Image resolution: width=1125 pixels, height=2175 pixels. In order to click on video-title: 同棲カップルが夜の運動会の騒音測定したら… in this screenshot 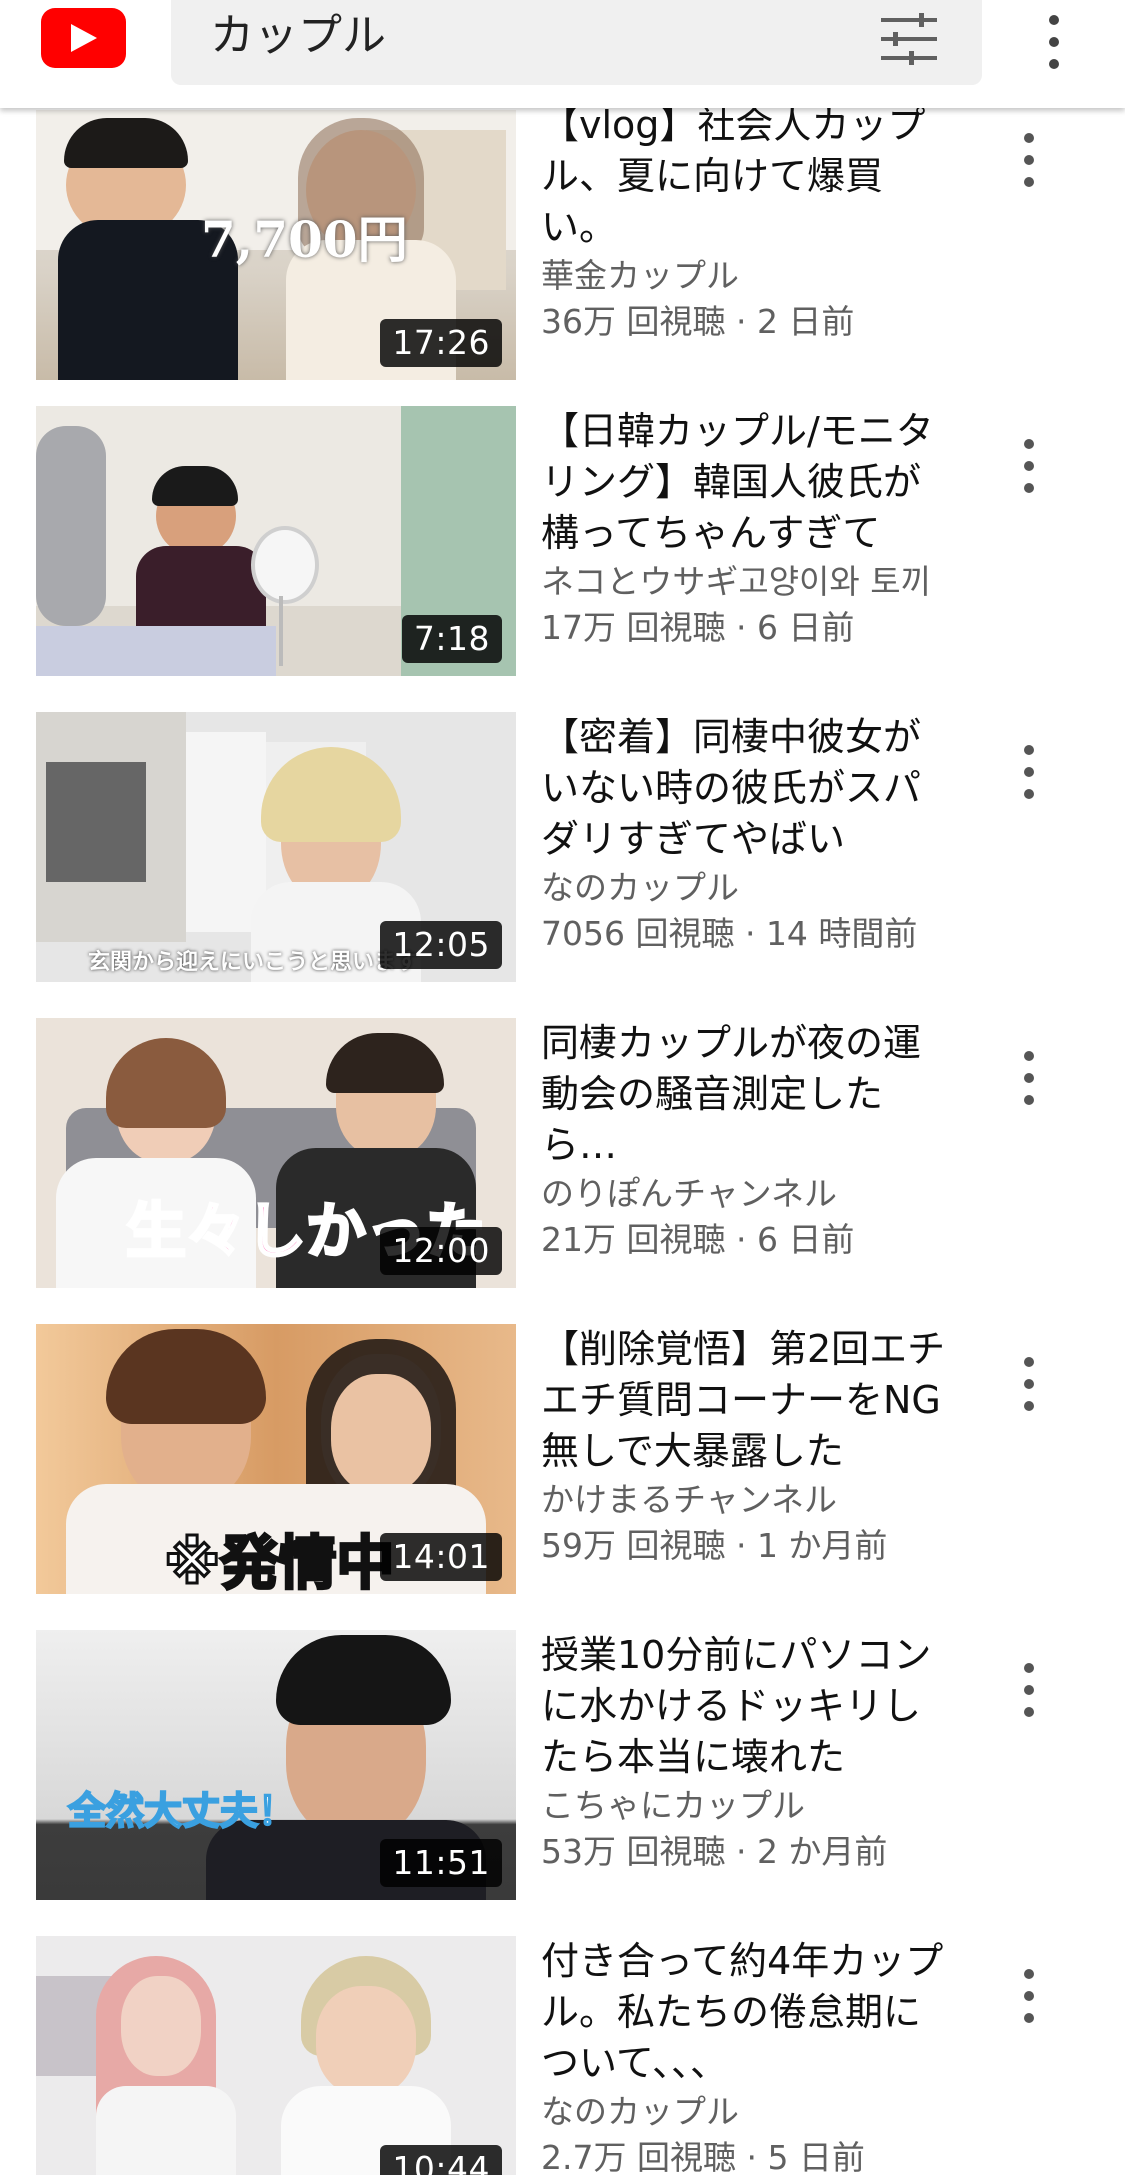, I will do `click(748, 1094)`.